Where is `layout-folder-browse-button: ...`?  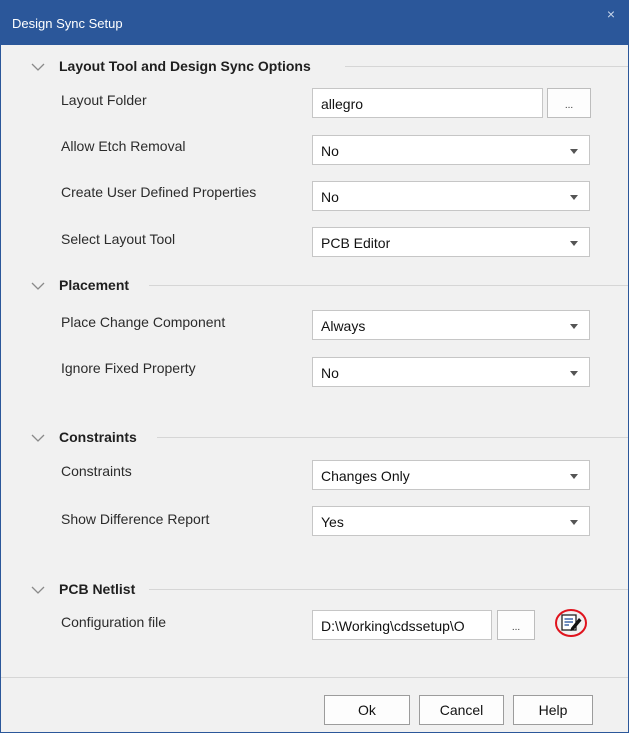 layout-folder-browse-button: ... is located at coordinates (569, 103).